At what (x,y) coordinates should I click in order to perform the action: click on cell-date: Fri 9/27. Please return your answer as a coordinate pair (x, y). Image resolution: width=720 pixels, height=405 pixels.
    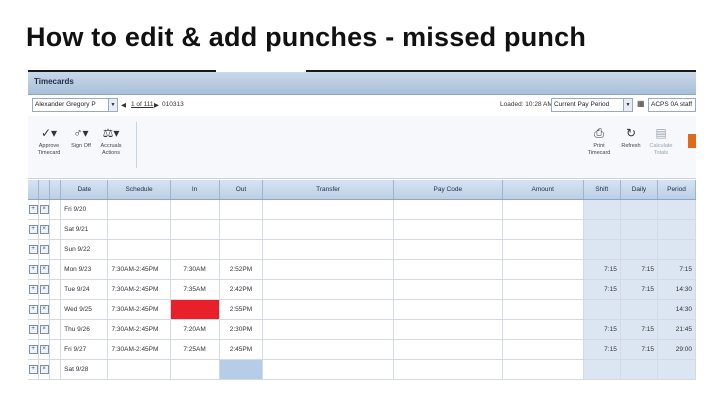
    Looking at the image, I should click on (84, 349).